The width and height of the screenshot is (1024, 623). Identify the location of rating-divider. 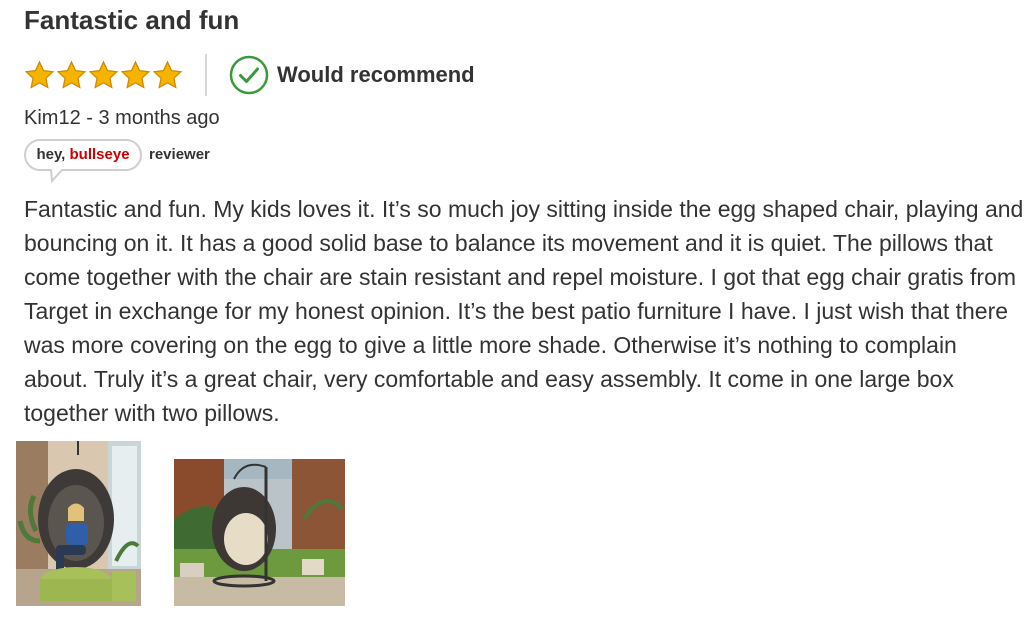
(206, 75).